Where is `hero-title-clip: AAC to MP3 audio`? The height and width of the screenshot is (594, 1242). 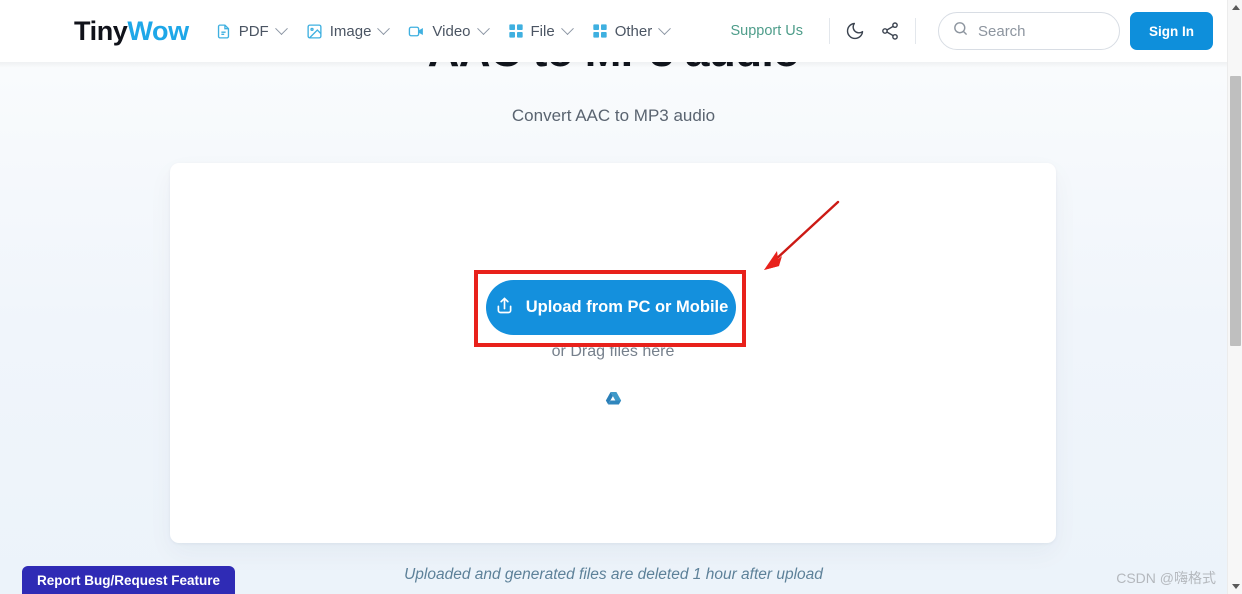 hero-title-clip: AAC to MP3 audio is located at coordinates (613, 77).